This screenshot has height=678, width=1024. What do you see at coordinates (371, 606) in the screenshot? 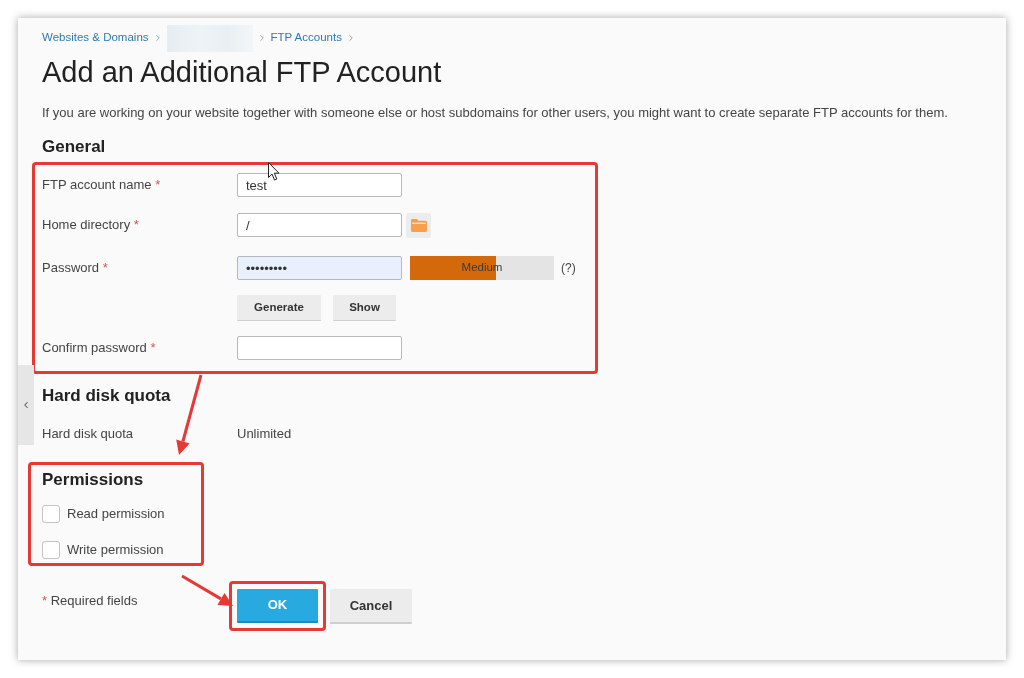
I see `cancel-button: Cancel` at bounding box center [371, 606].